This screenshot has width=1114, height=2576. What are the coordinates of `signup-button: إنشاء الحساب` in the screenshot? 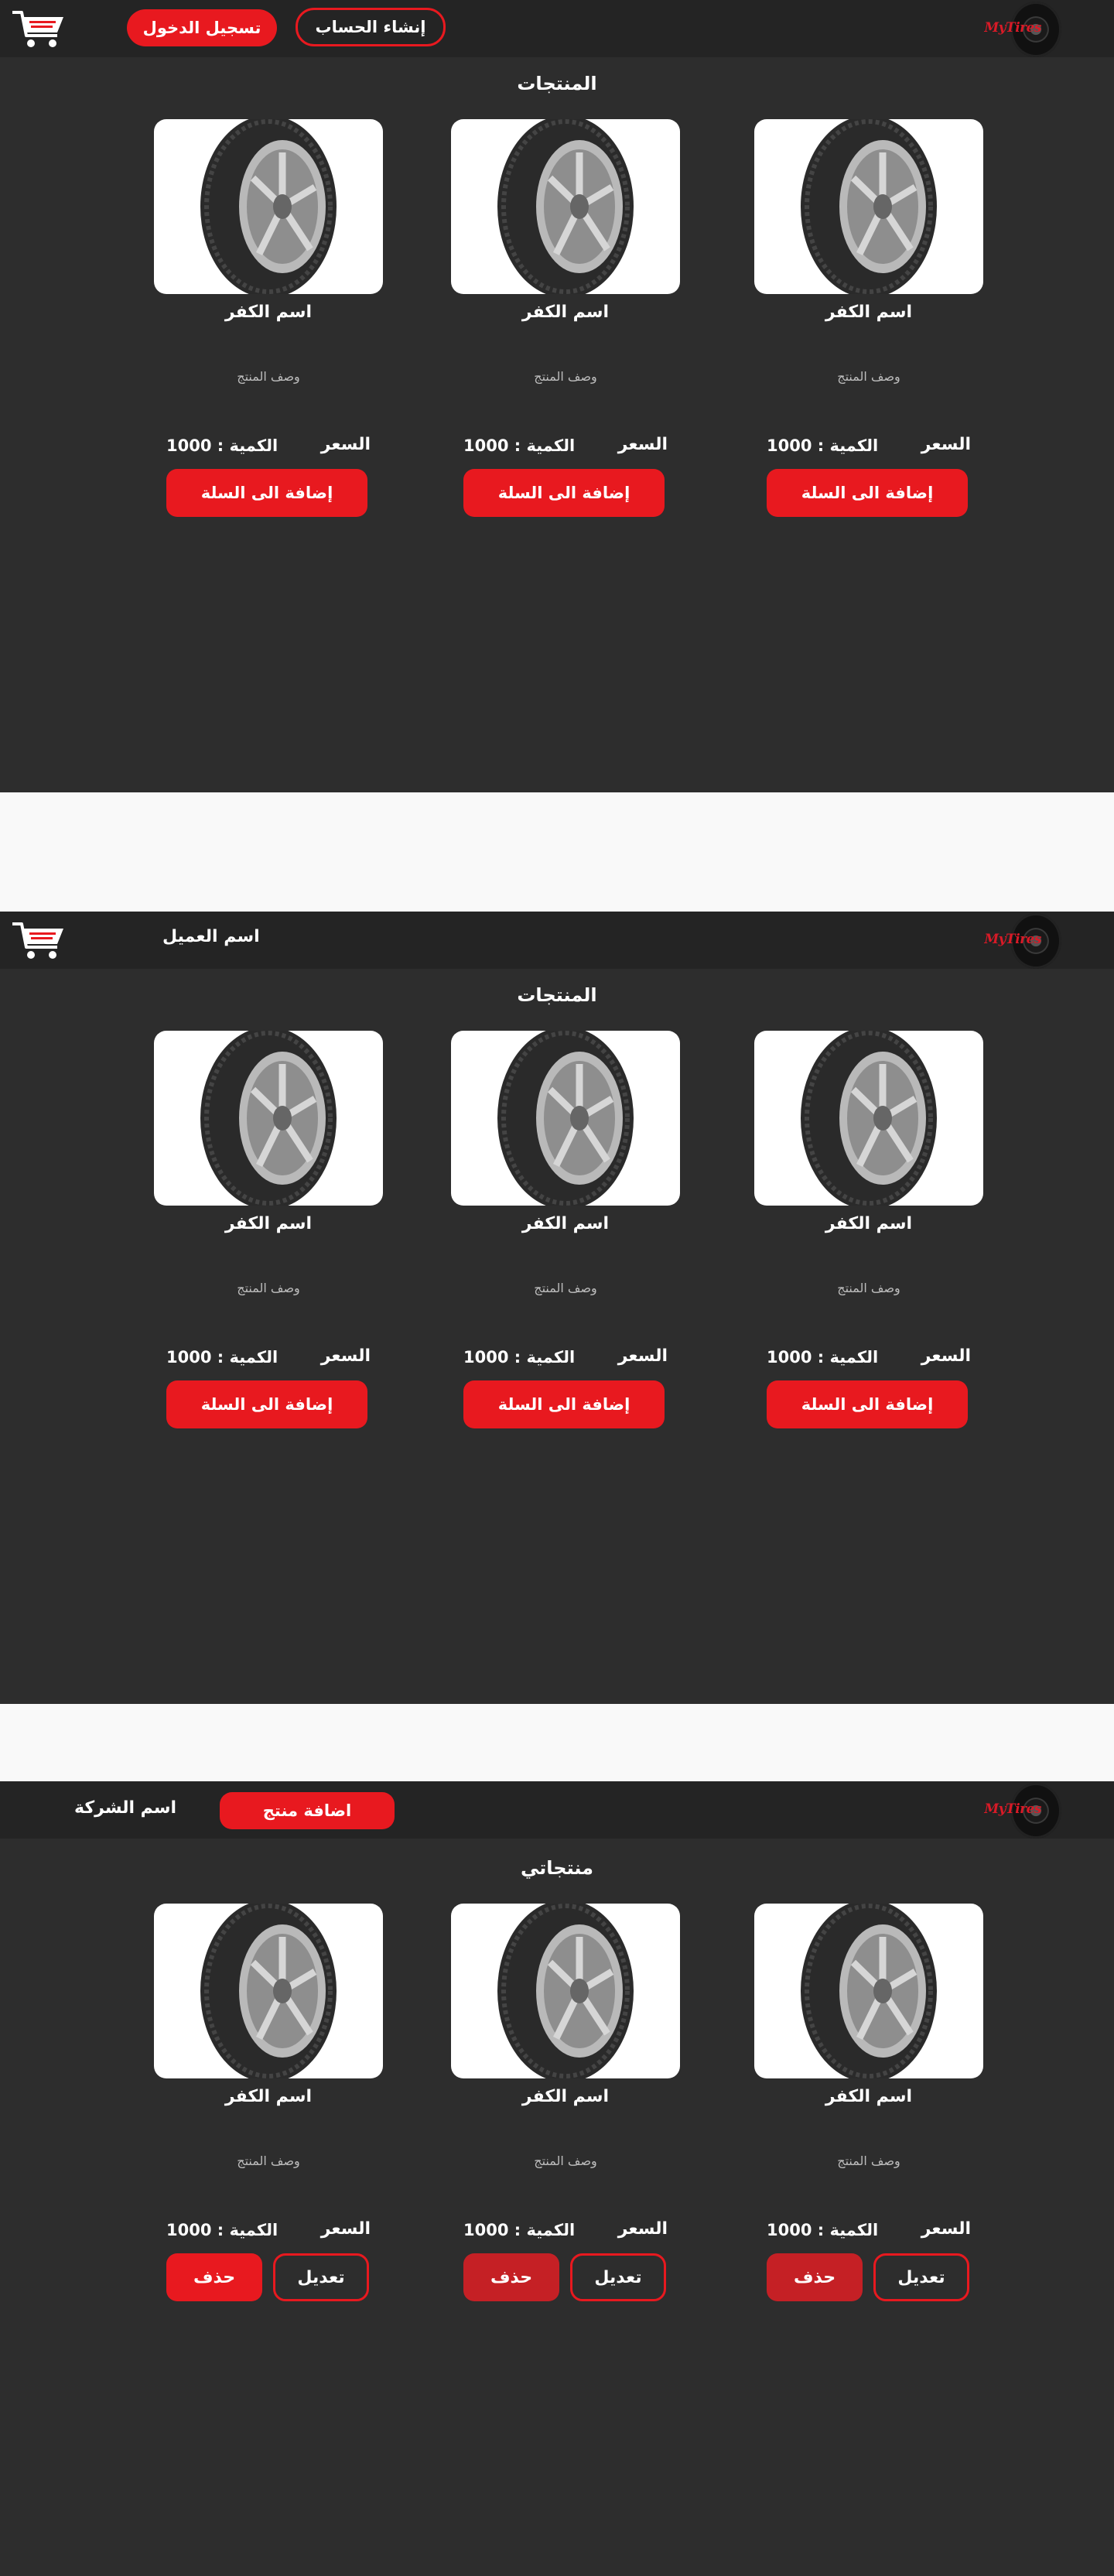 It's located at (371, 27).